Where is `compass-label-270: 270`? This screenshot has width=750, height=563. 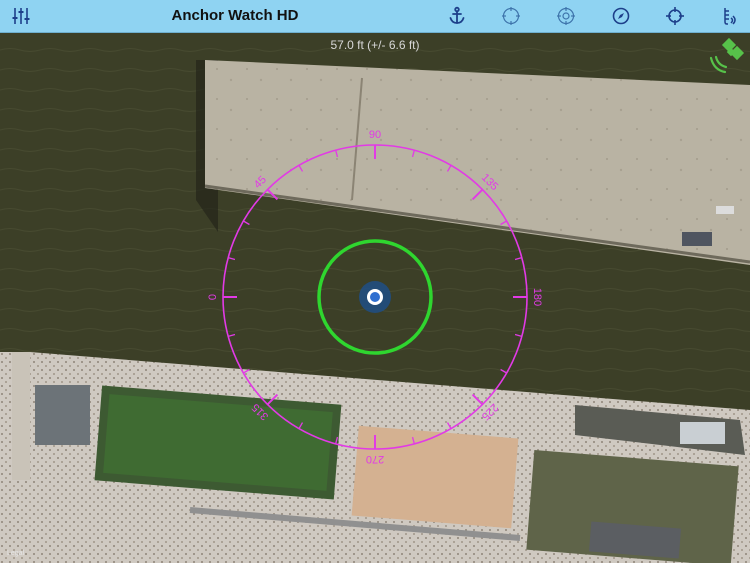 compass-label-270: 270 is located at coordinates (375, 459).